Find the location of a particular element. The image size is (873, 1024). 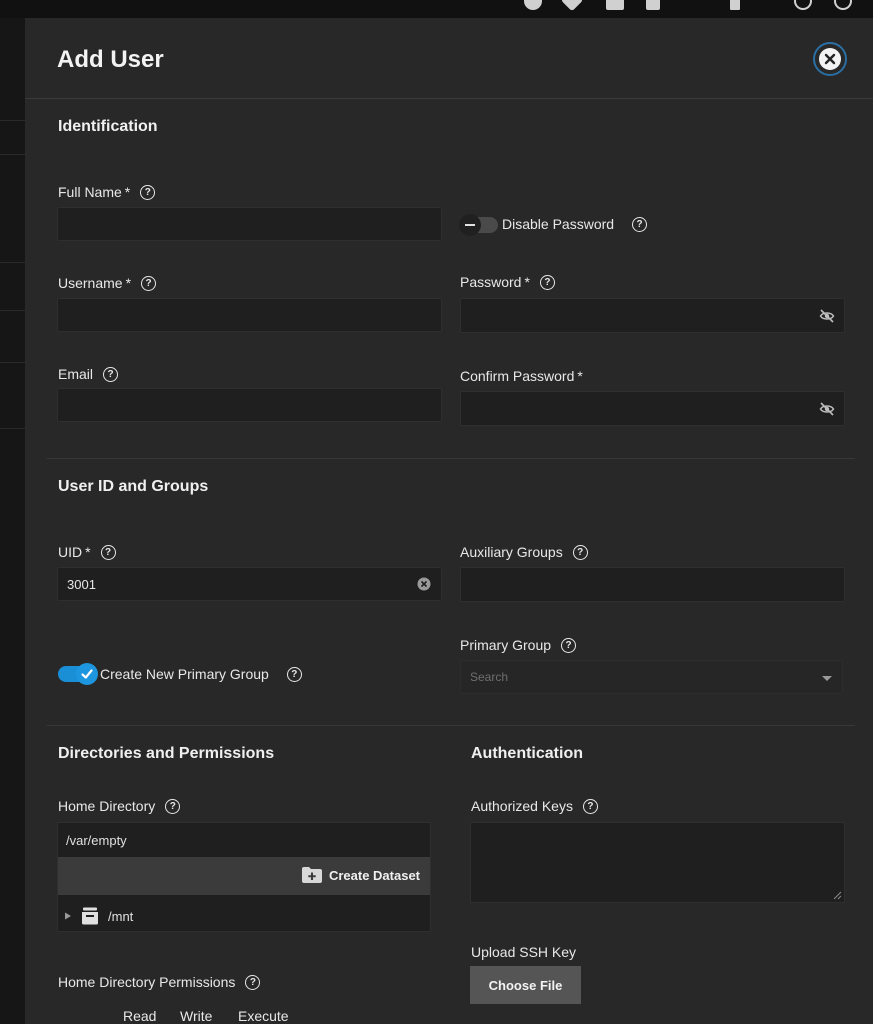

disable-password-toggle is located at coordinates (478, 225).